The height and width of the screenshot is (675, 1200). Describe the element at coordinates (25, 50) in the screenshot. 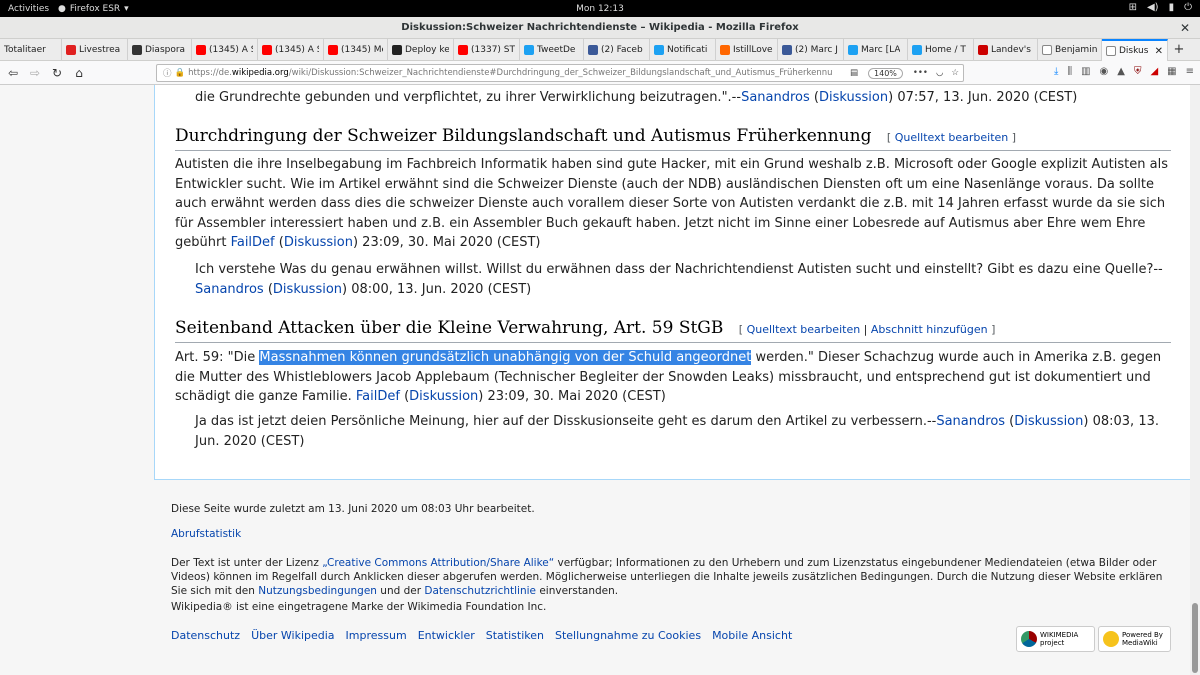

I see `tab-label: Totalitaer` at that location.